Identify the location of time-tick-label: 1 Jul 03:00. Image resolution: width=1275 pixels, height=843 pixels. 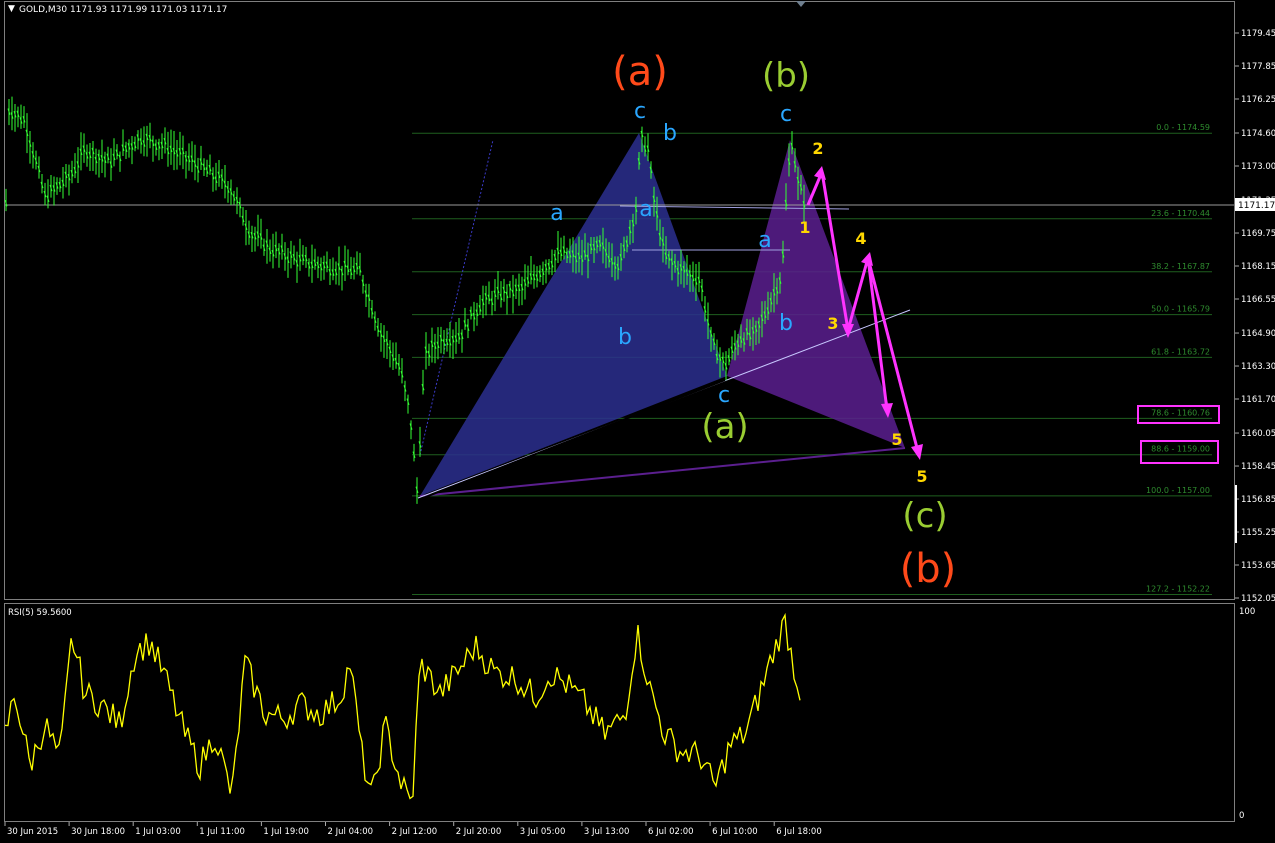
(158, 832).